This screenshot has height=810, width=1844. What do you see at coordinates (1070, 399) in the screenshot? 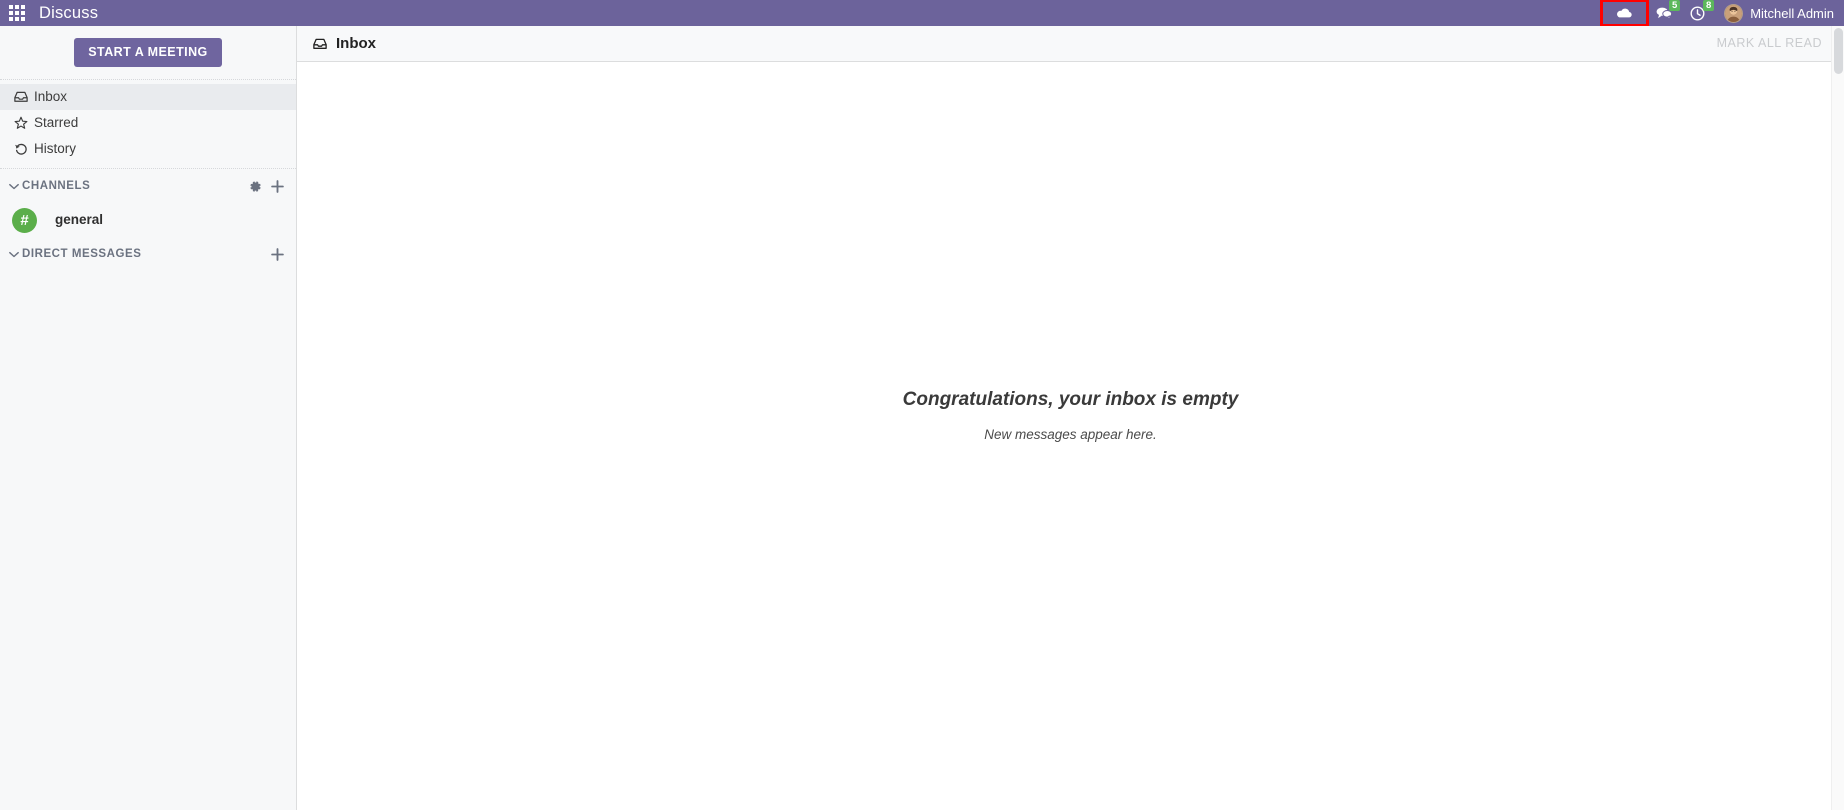
I see `empty-state-title: Congratulations, your inbox is empty` at bounding box center [1070, 399].